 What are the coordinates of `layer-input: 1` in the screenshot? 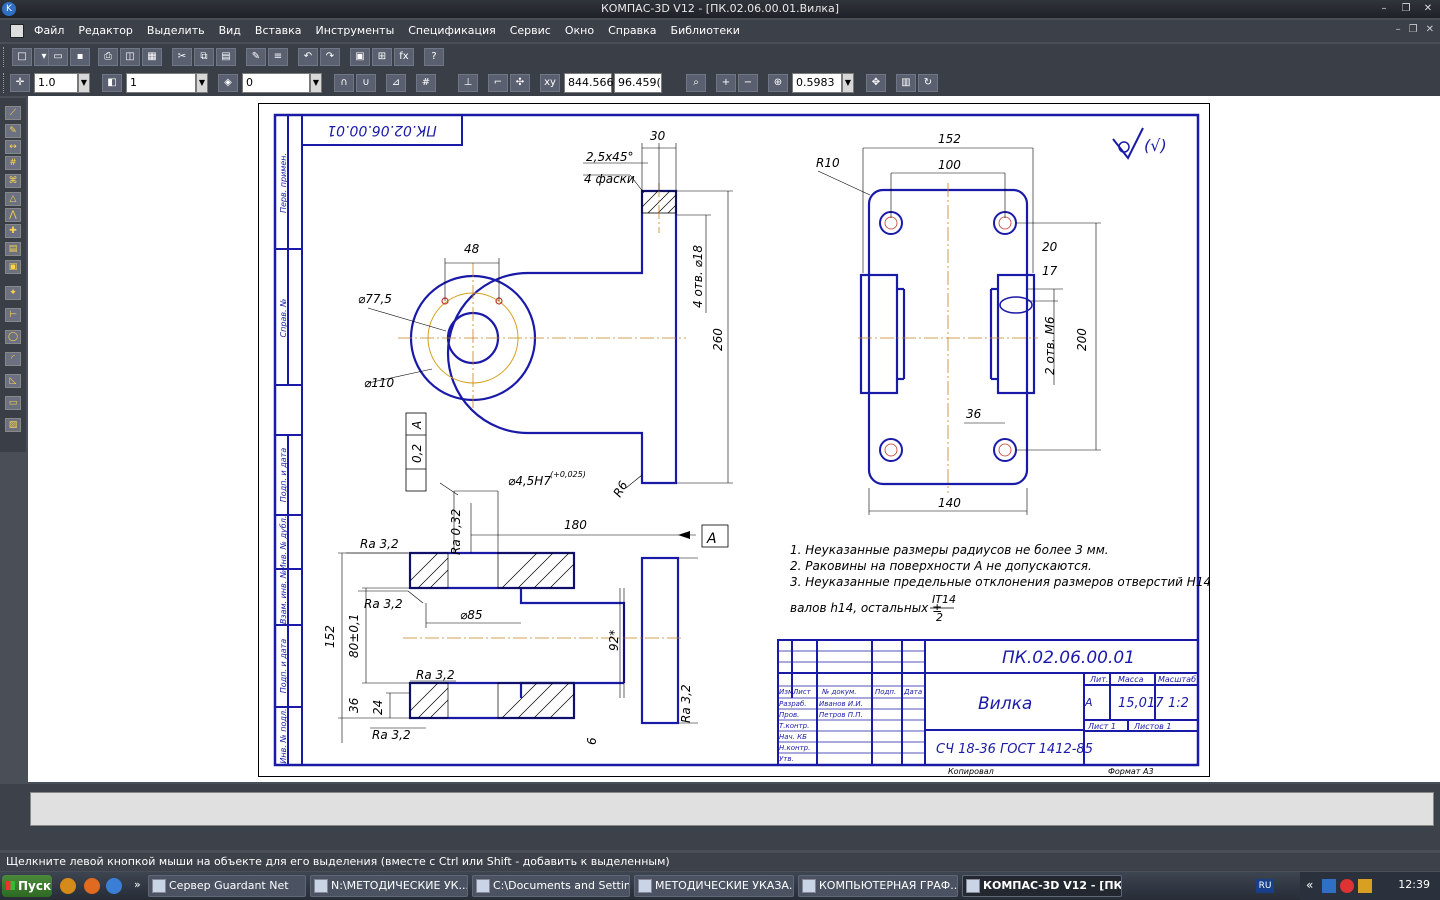 It's located at (161, 83).